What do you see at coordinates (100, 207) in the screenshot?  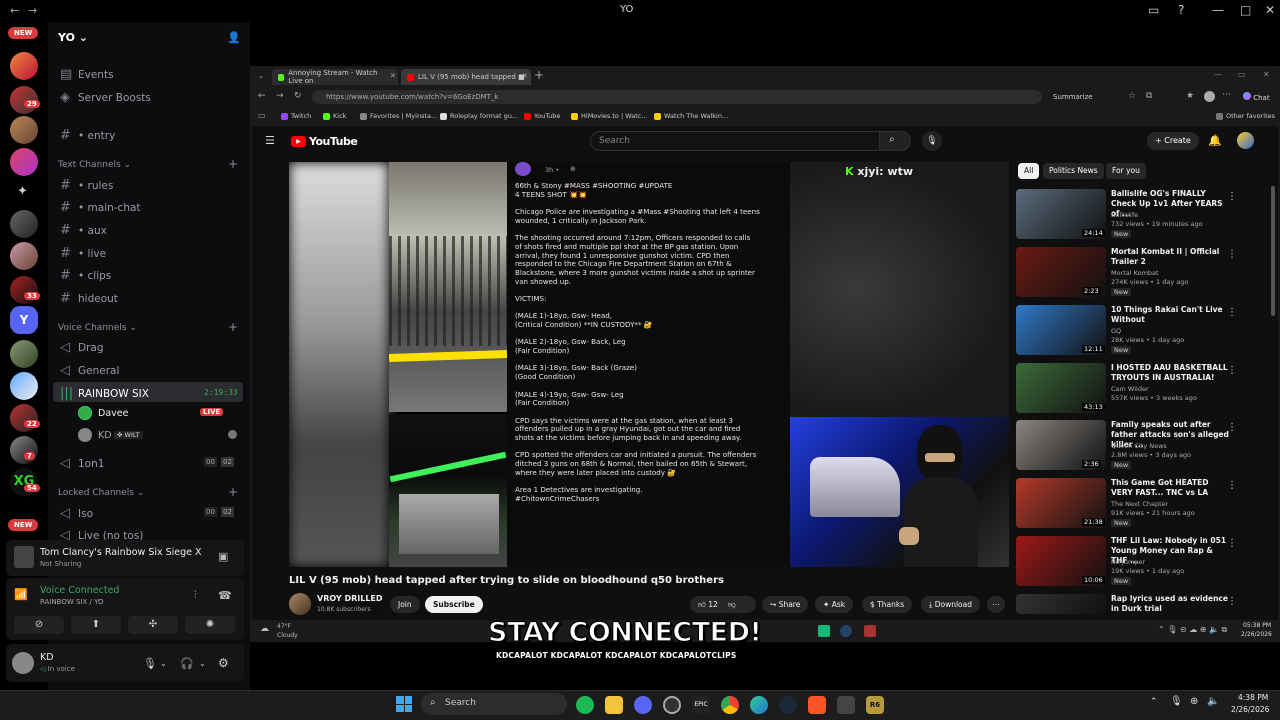 I see `channel-main-chat: # • main-chat` at bounding box center [100, 207].